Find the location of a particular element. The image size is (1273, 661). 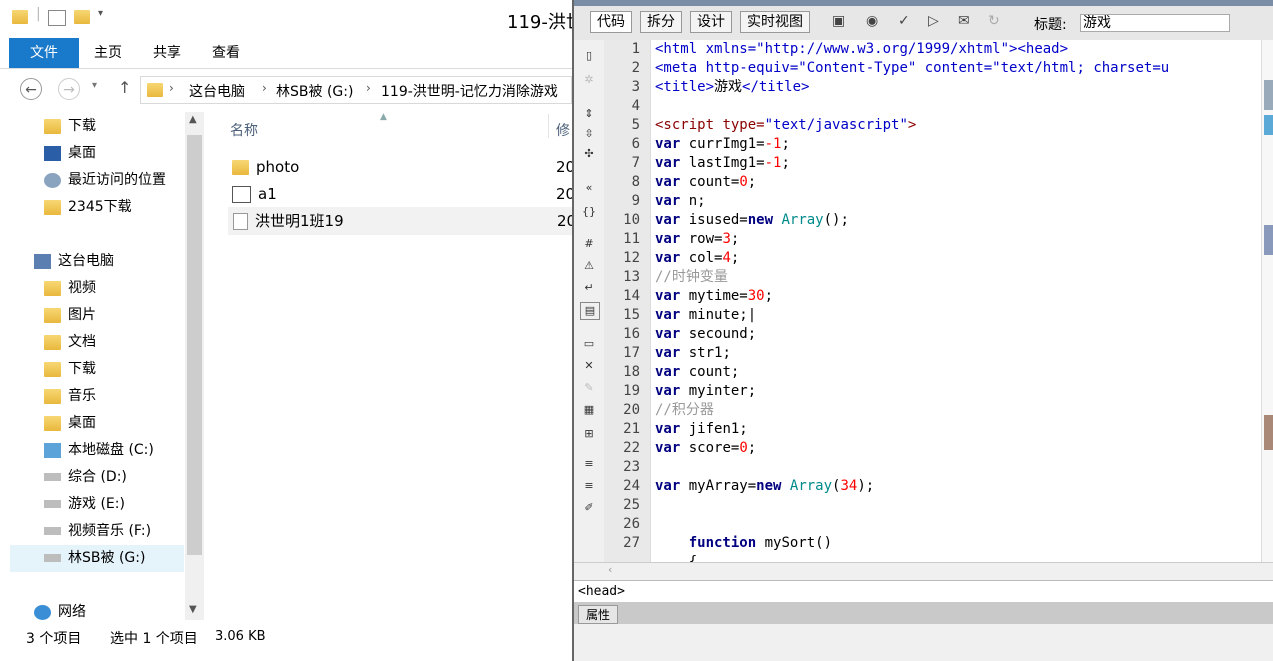

new-folder-icon is located at coordinates (82, 17).